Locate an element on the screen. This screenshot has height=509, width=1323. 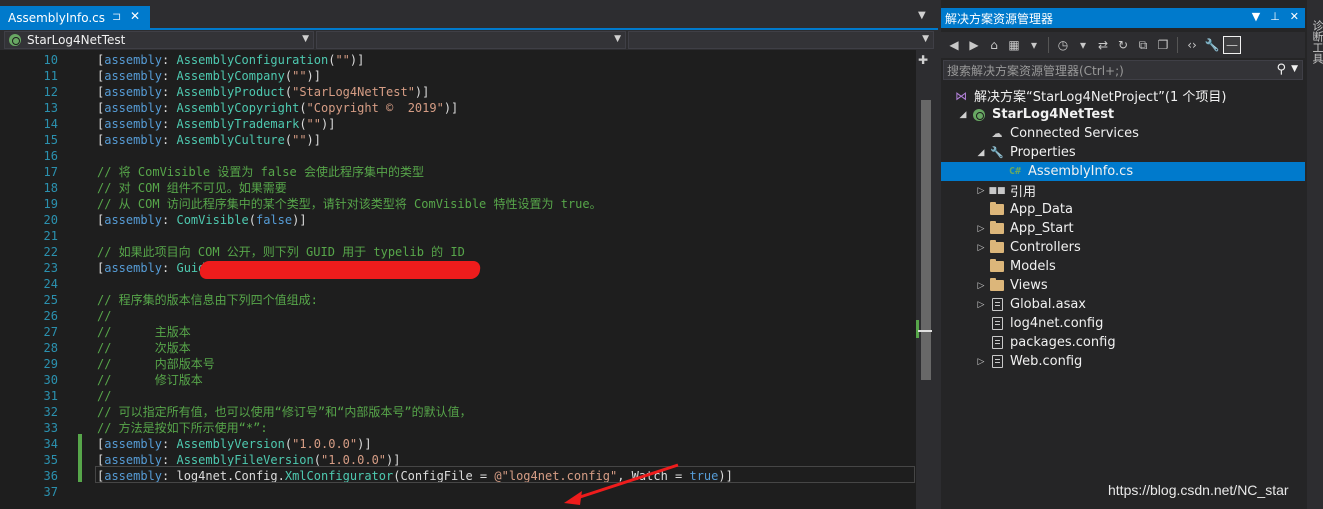
code-line: 15 [assembly: AssemblyCulture("")] is located at coordinates (458, 140).